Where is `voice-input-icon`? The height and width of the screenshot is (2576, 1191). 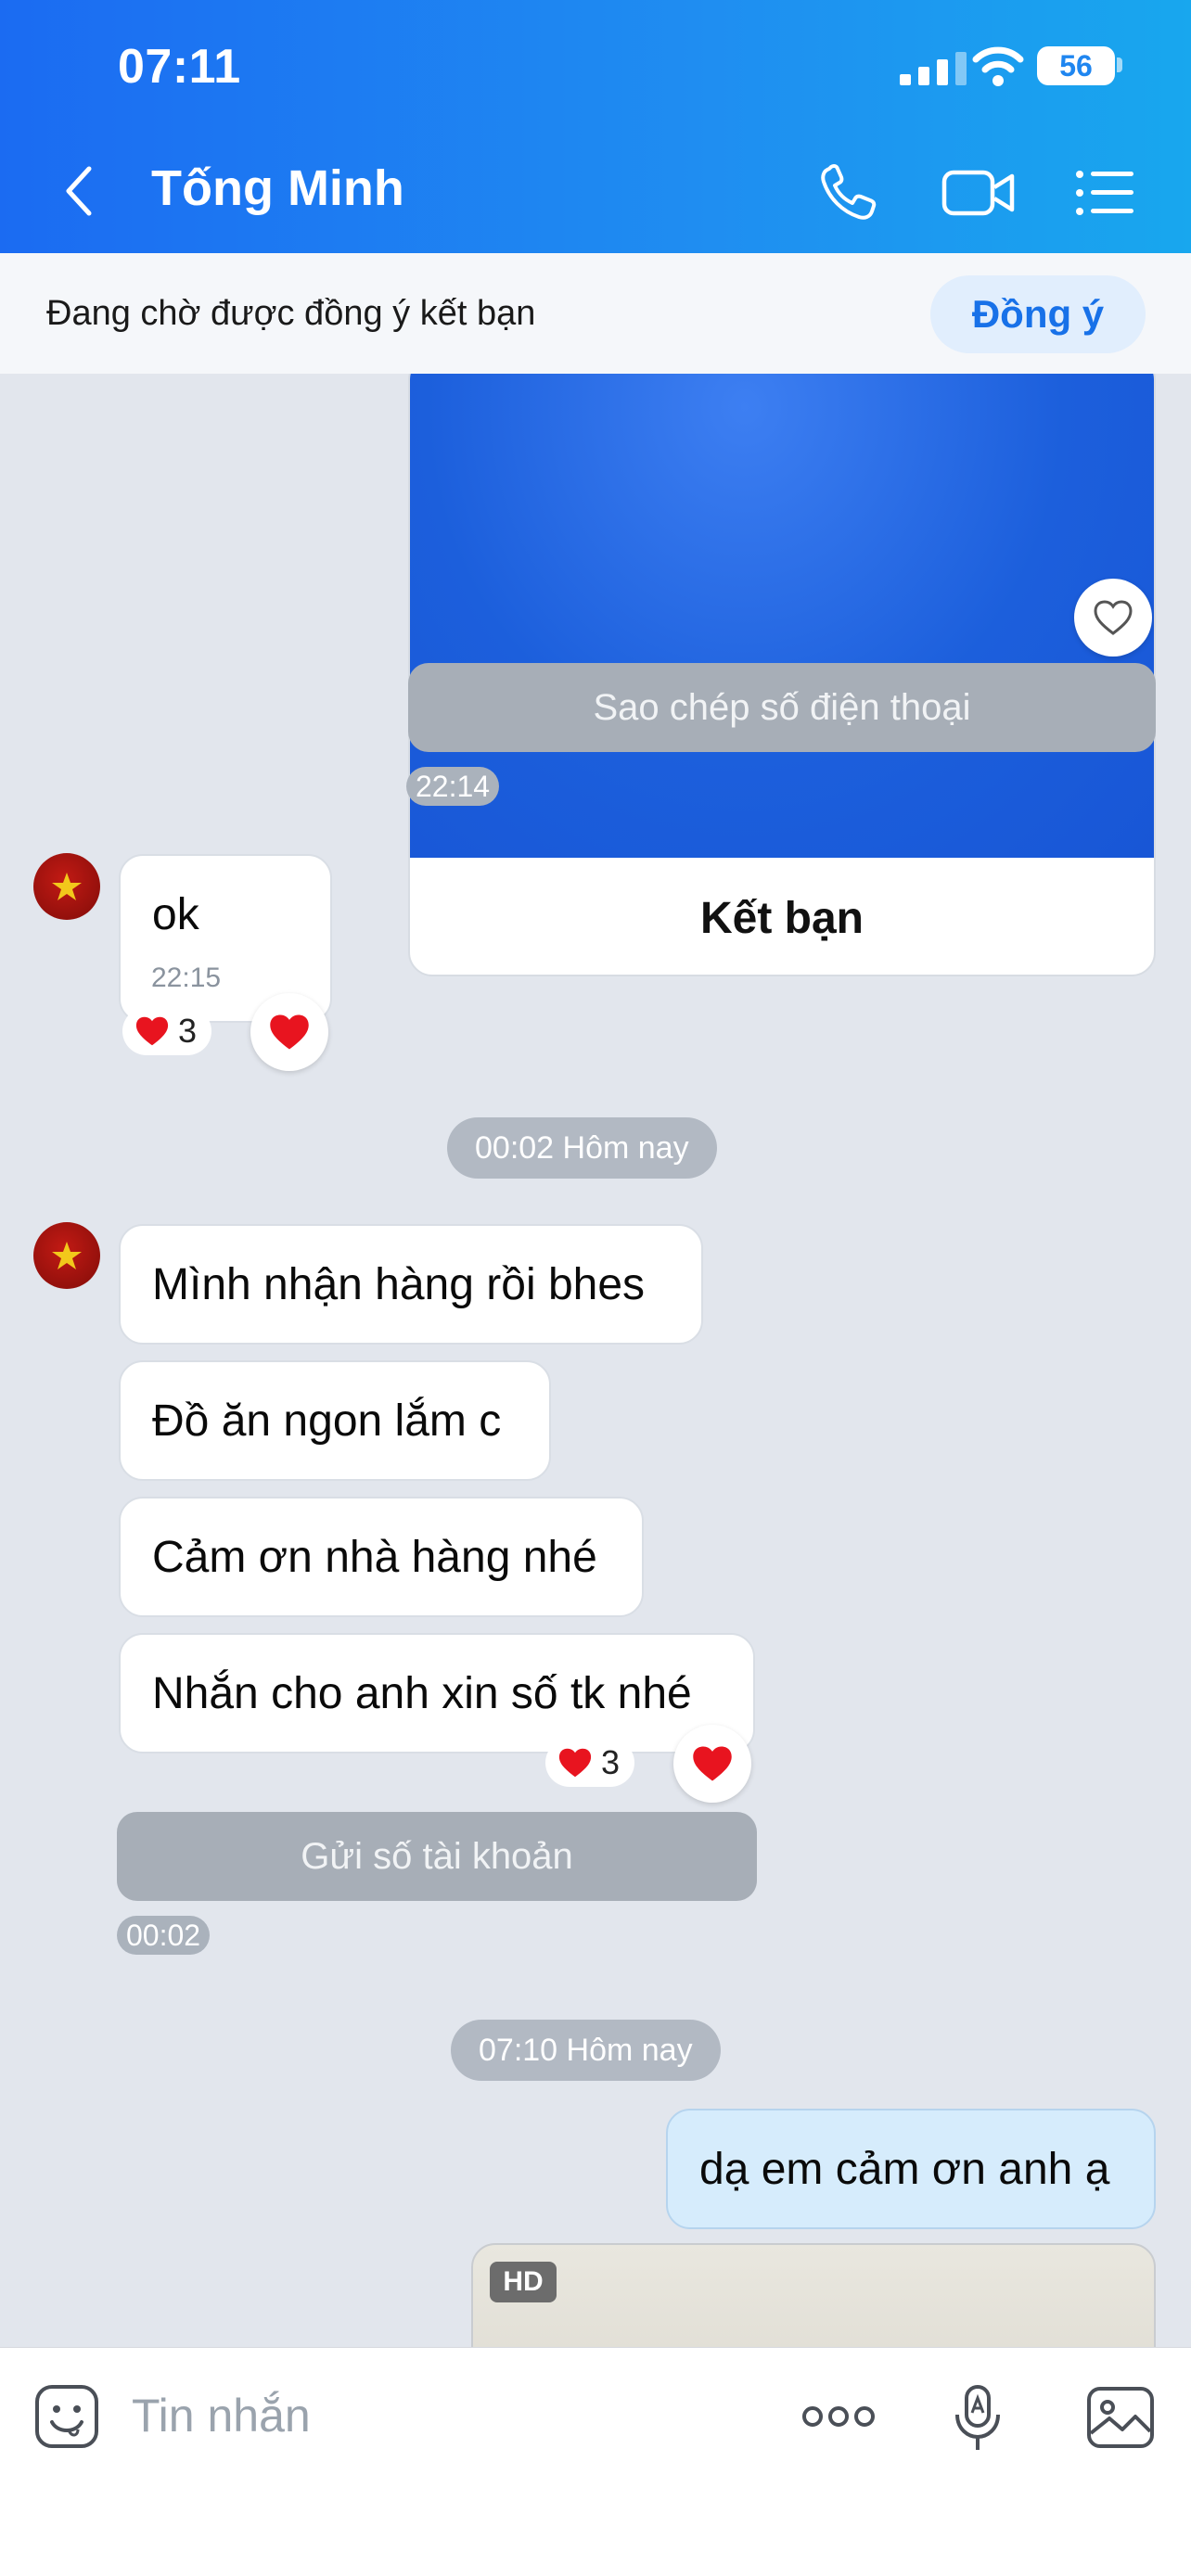 voice-input-icon is located at coordinates (978, 2418).